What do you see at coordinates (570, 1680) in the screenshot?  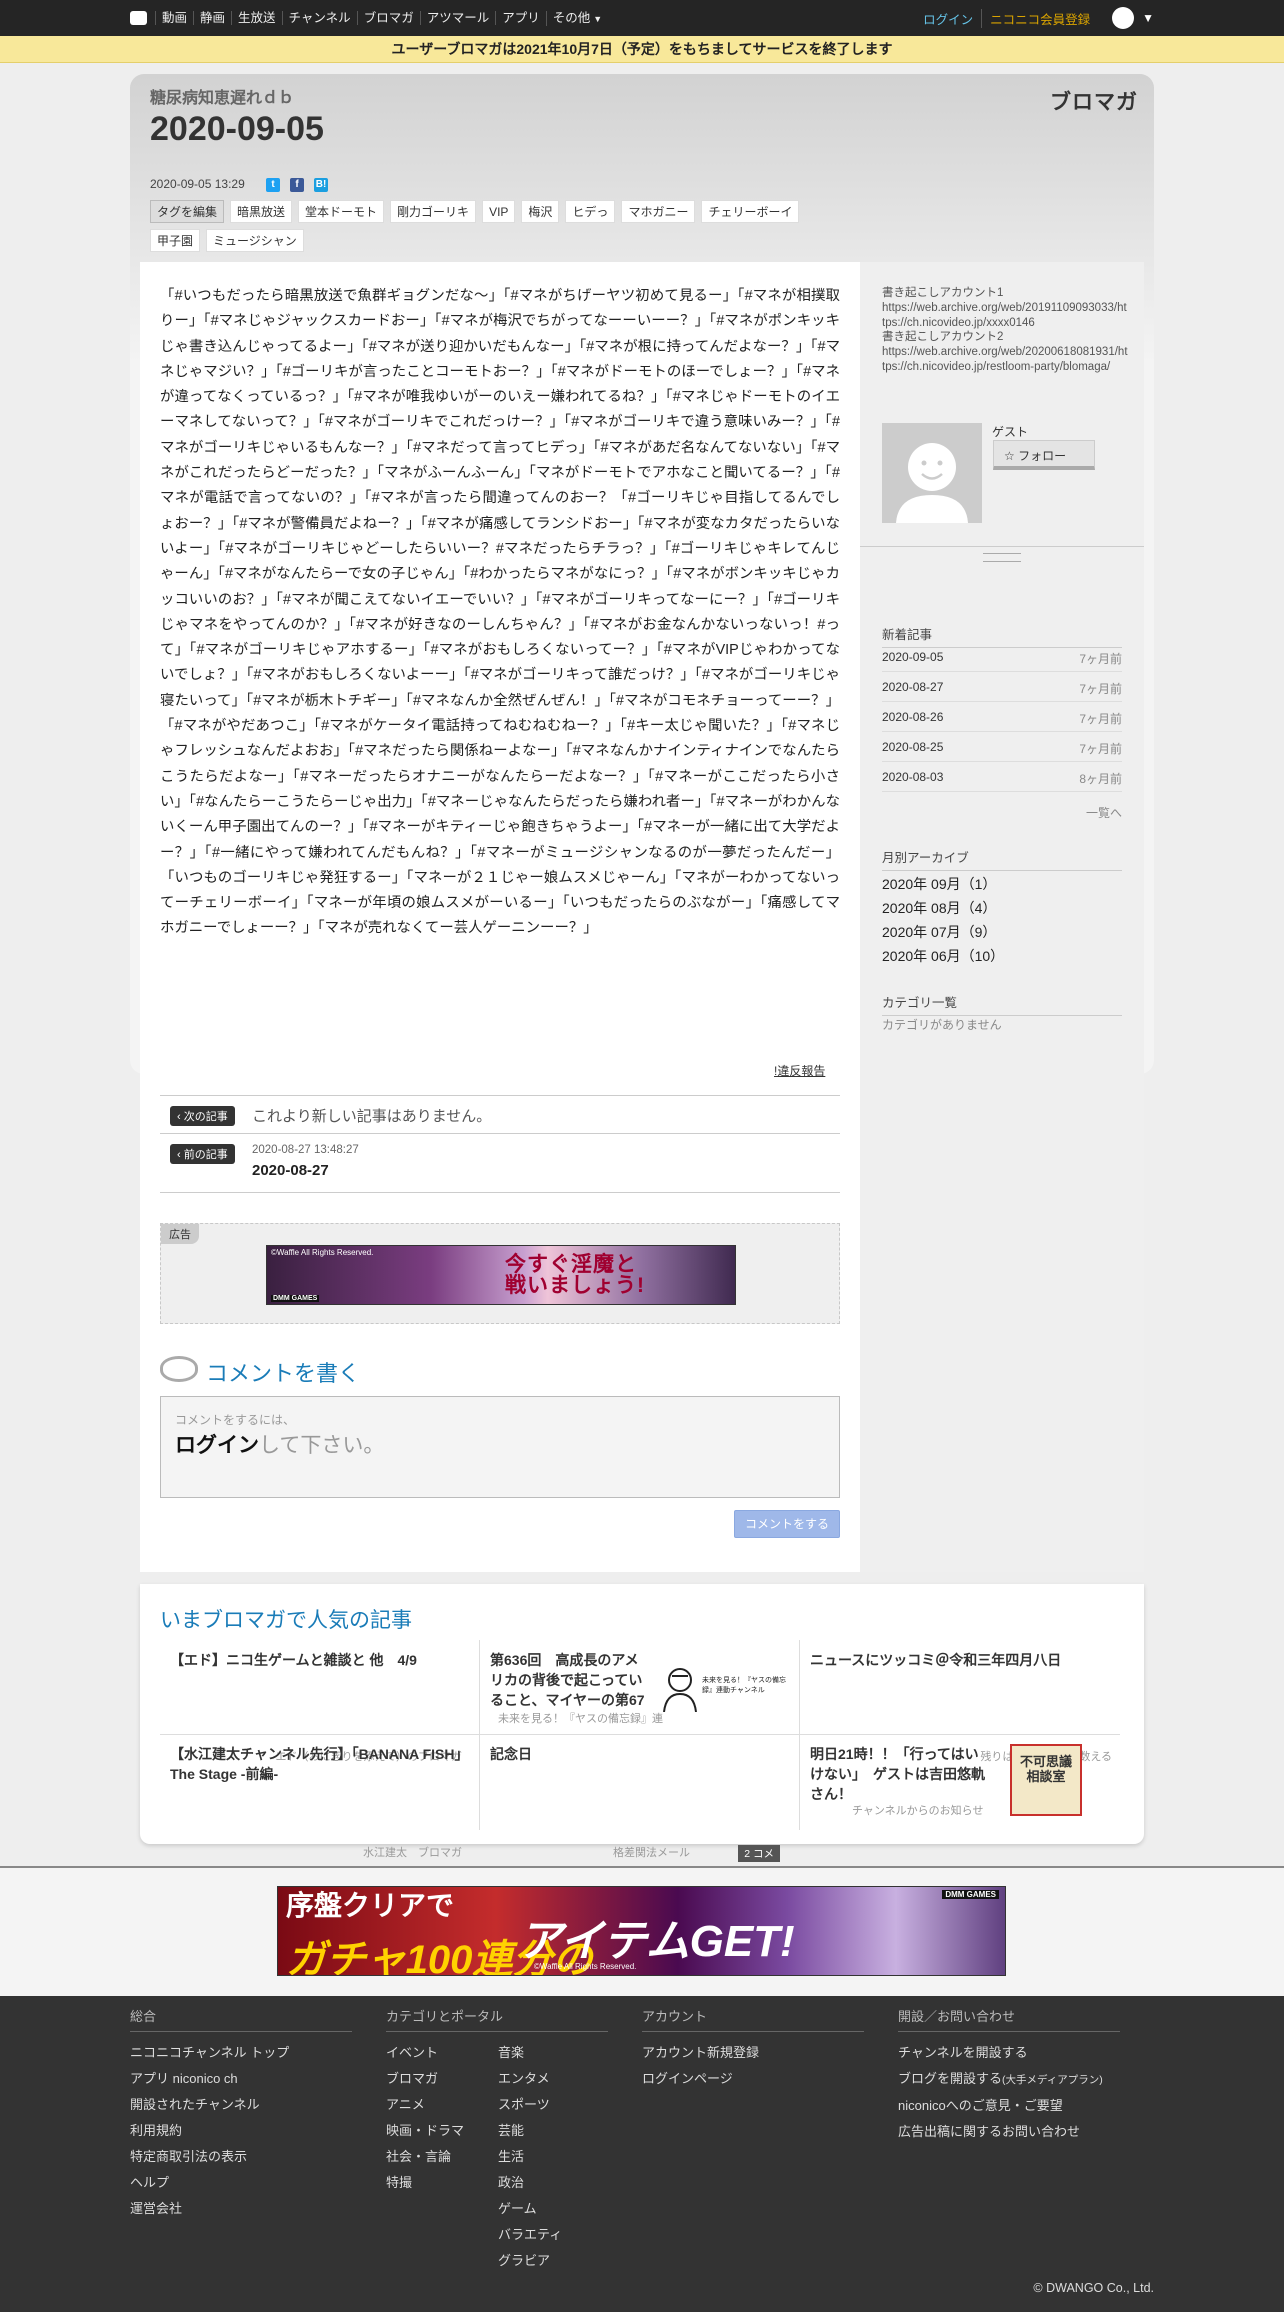 I see `popular-article-title: 第636回 高成長のアメリカの背後で起こっていること、マイヤーの第67` at bounding box center [570, 1680].